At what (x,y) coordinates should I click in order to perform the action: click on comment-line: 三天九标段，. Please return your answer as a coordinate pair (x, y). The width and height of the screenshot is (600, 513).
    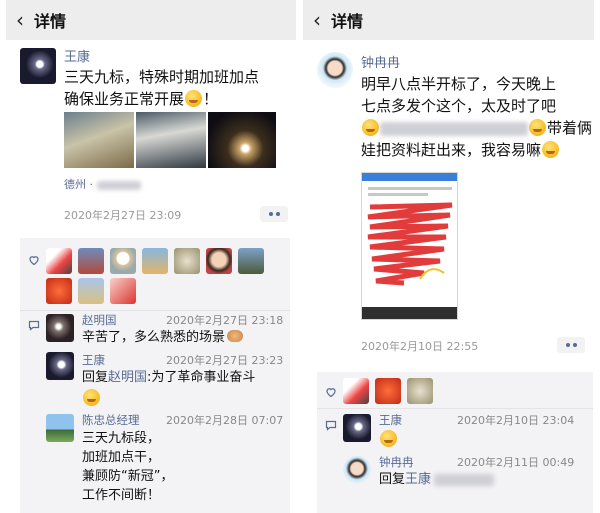
    Looking at the image, I should click on (121, 438).